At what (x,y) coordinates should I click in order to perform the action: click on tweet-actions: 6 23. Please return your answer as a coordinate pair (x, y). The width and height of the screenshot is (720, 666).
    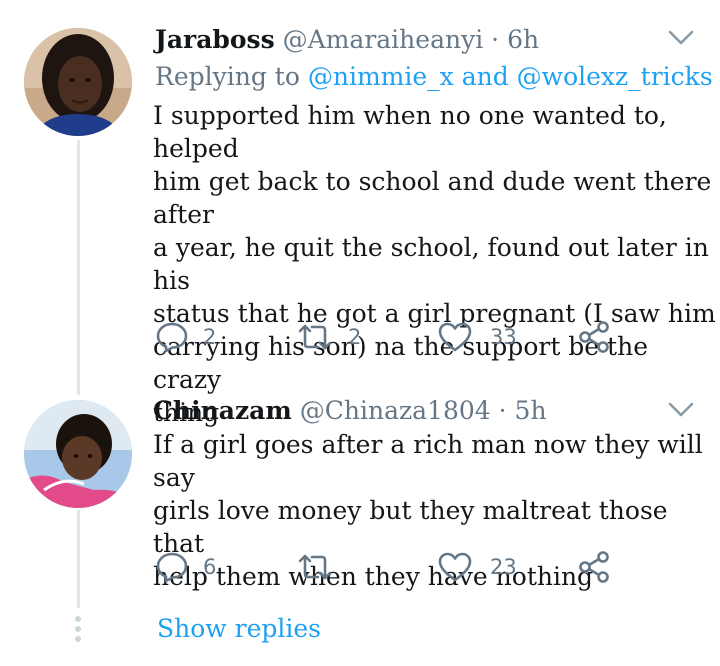
    Looking at the image, I should click on (385, 567).